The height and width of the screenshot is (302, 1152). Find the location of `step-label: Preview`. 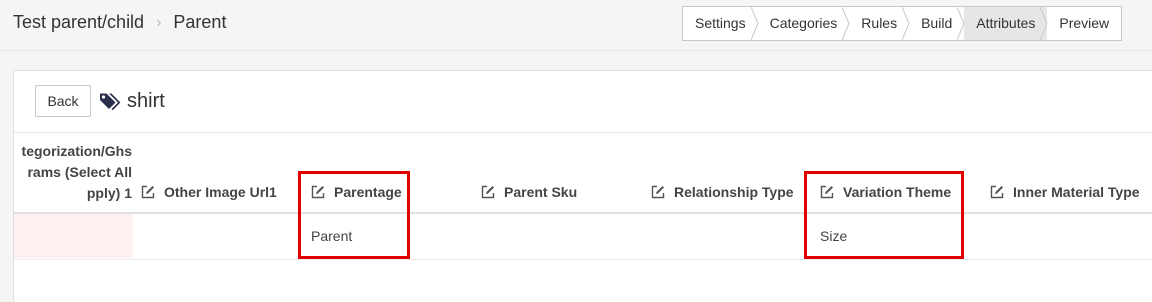

step-label: Preview is located at coordinates (1084, 23).